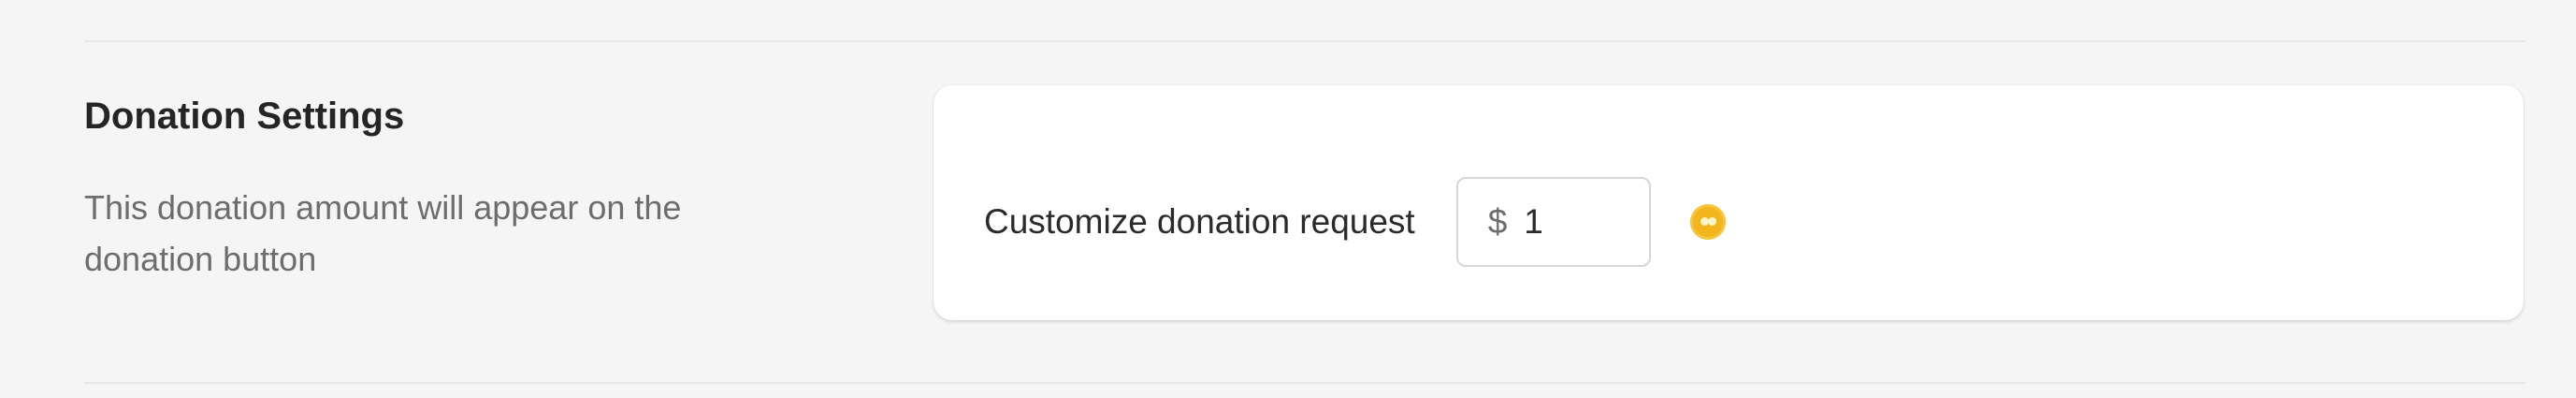  Describe the element at coordinates (1707, 222) in the screenshot. I see `coin-icon` at that location.